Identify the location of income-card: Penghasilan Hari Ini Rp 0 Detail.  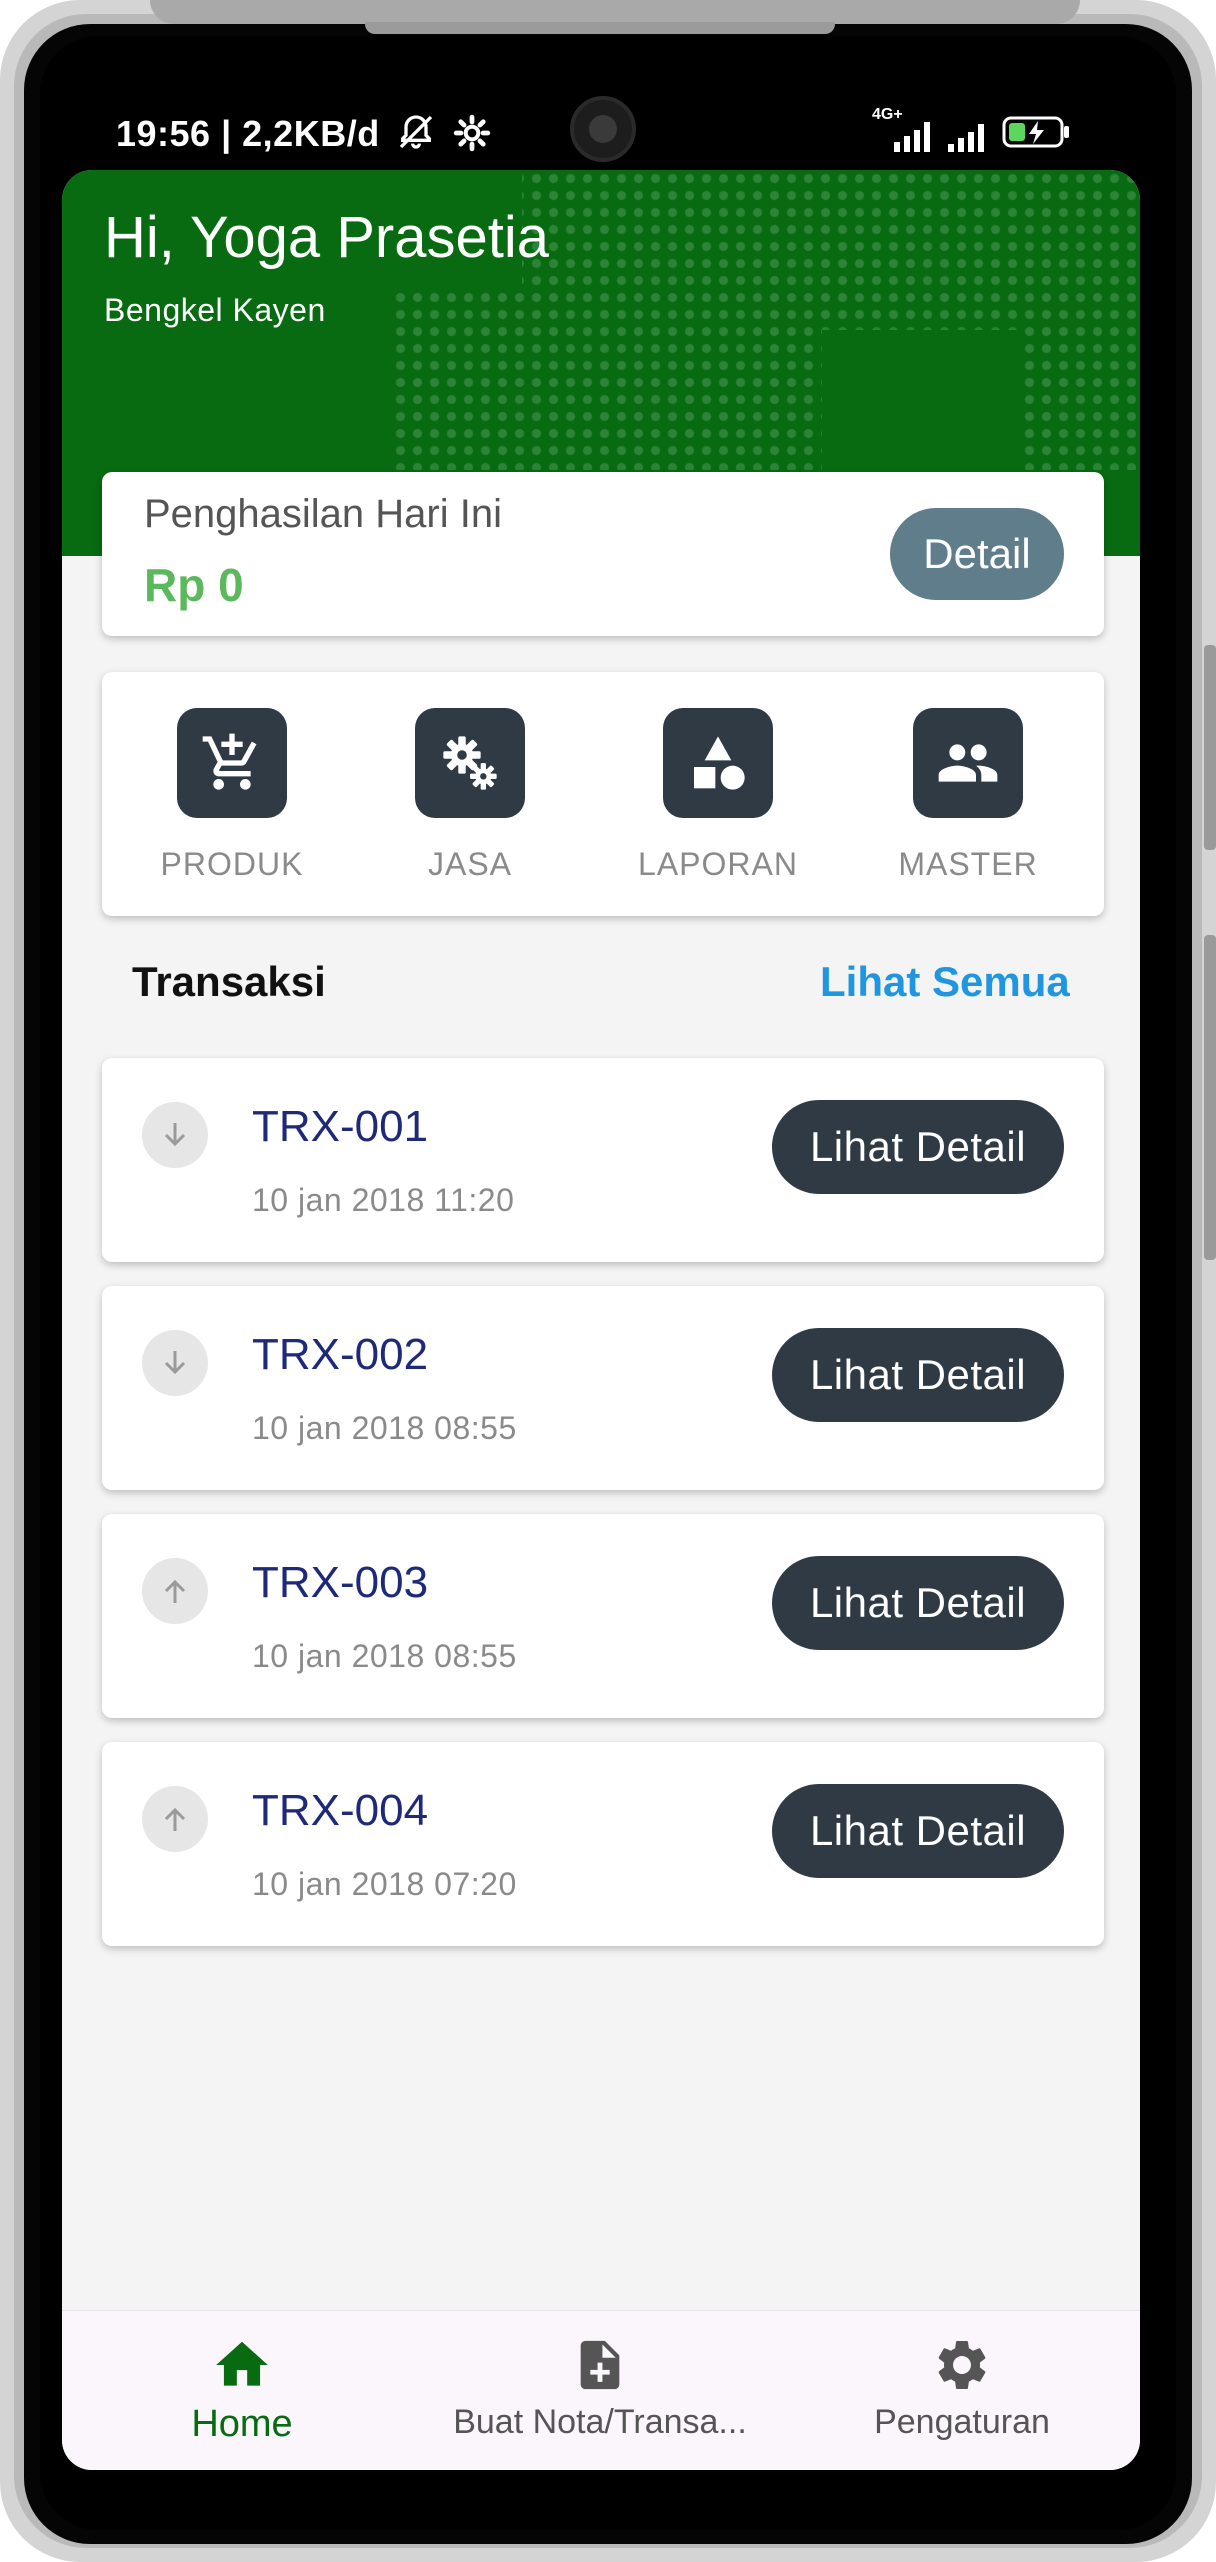
(603, 554).